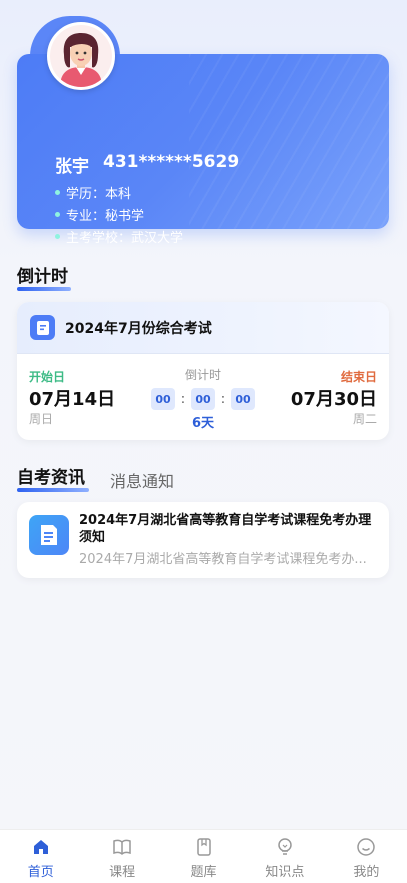 The image size is (407, 883). I want to click on timer-seconds: 00, so click(243, 399).